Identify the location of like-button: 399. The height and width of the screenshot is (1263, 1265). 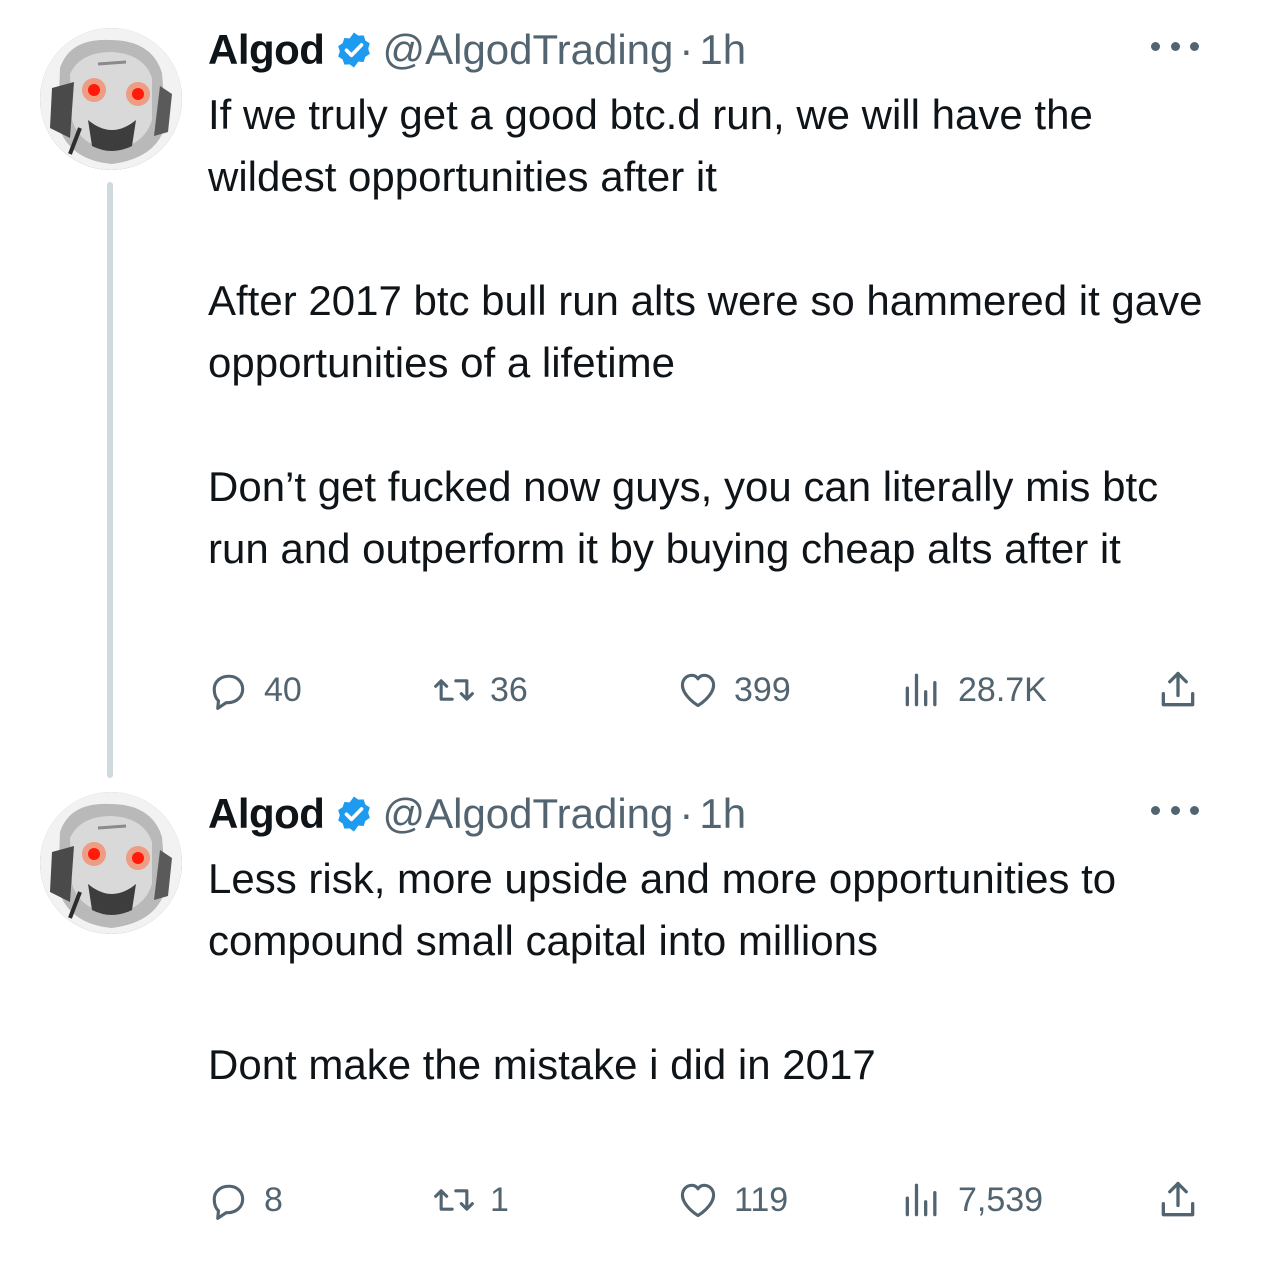
(733, 690).